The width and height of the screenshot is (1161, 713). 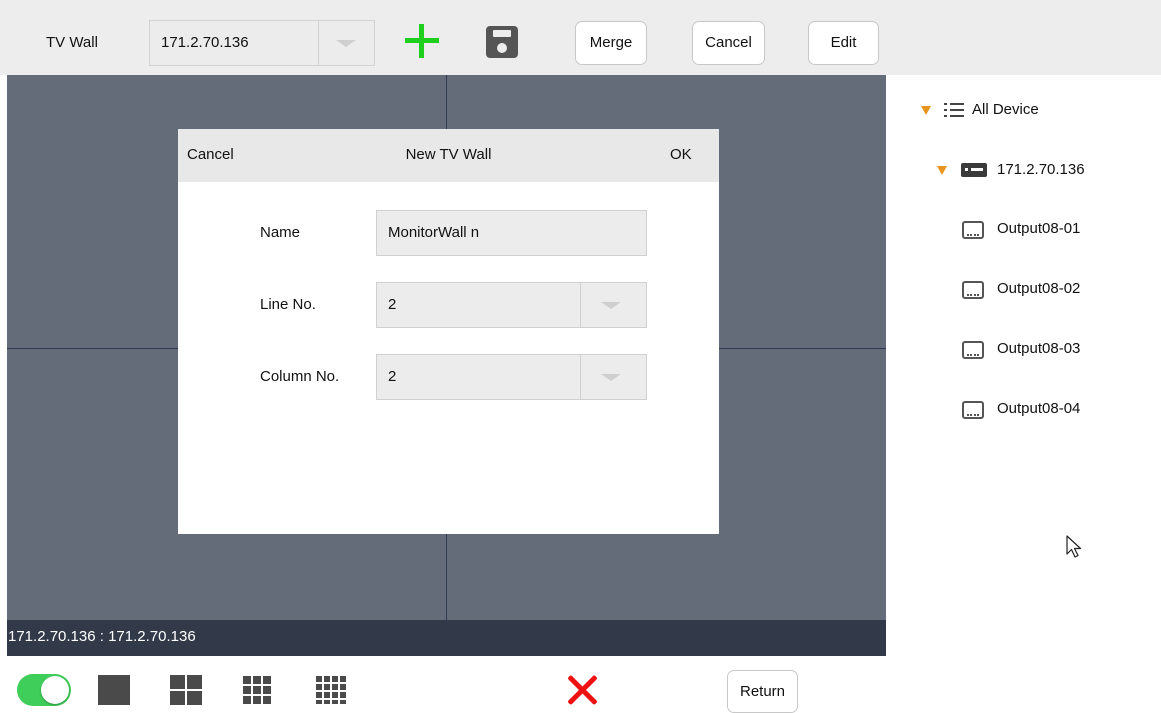 I want to click on column-no-select: 2, so click(x=511, y=377).